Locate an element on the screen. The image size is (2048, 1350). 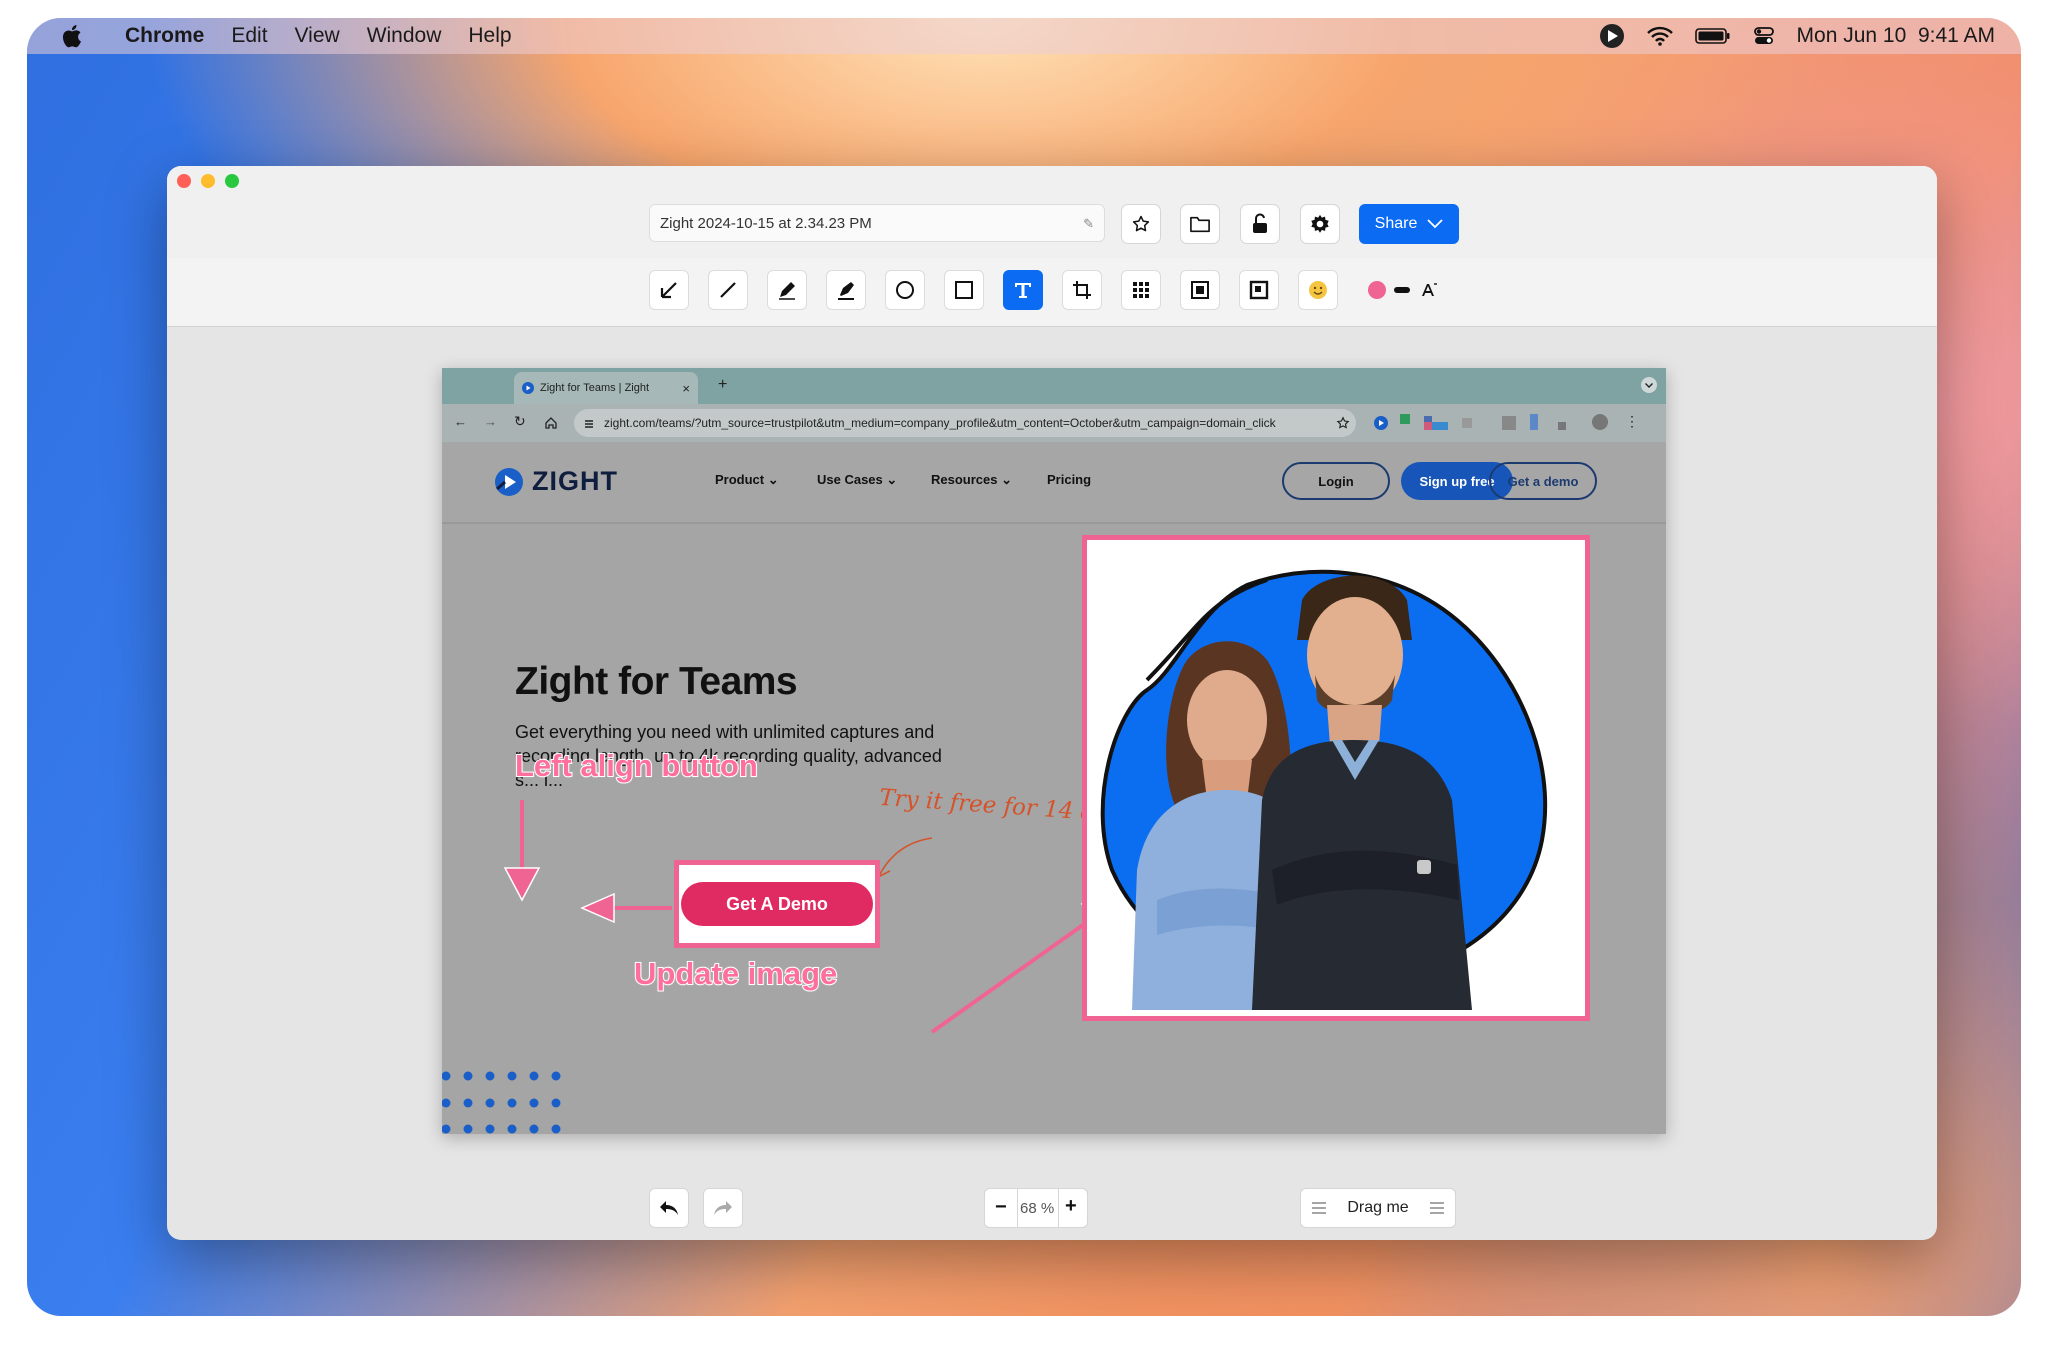
favorite-button is located at coordinates (1141, 224).